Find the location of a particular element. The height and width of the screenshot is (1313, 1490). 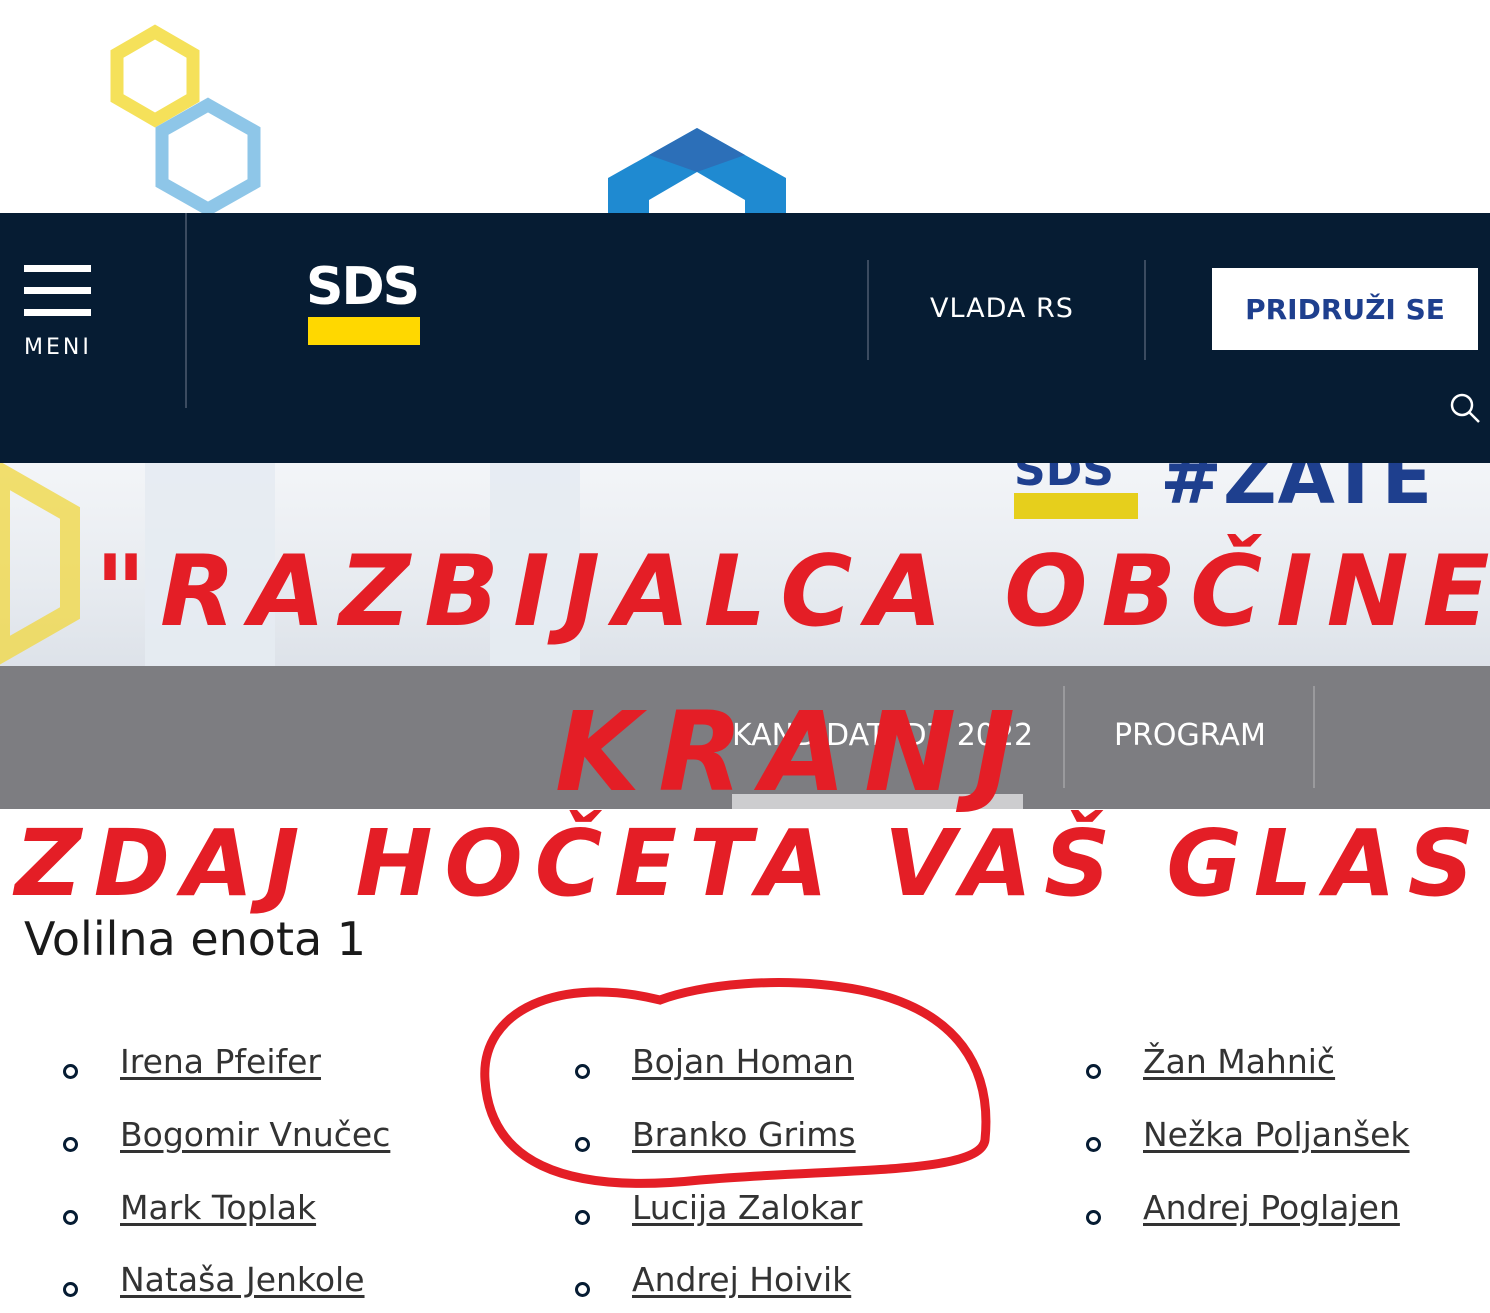

subnav-kandidati: KANDIDATI DZ 2022 is located at coordinates (882, 735).